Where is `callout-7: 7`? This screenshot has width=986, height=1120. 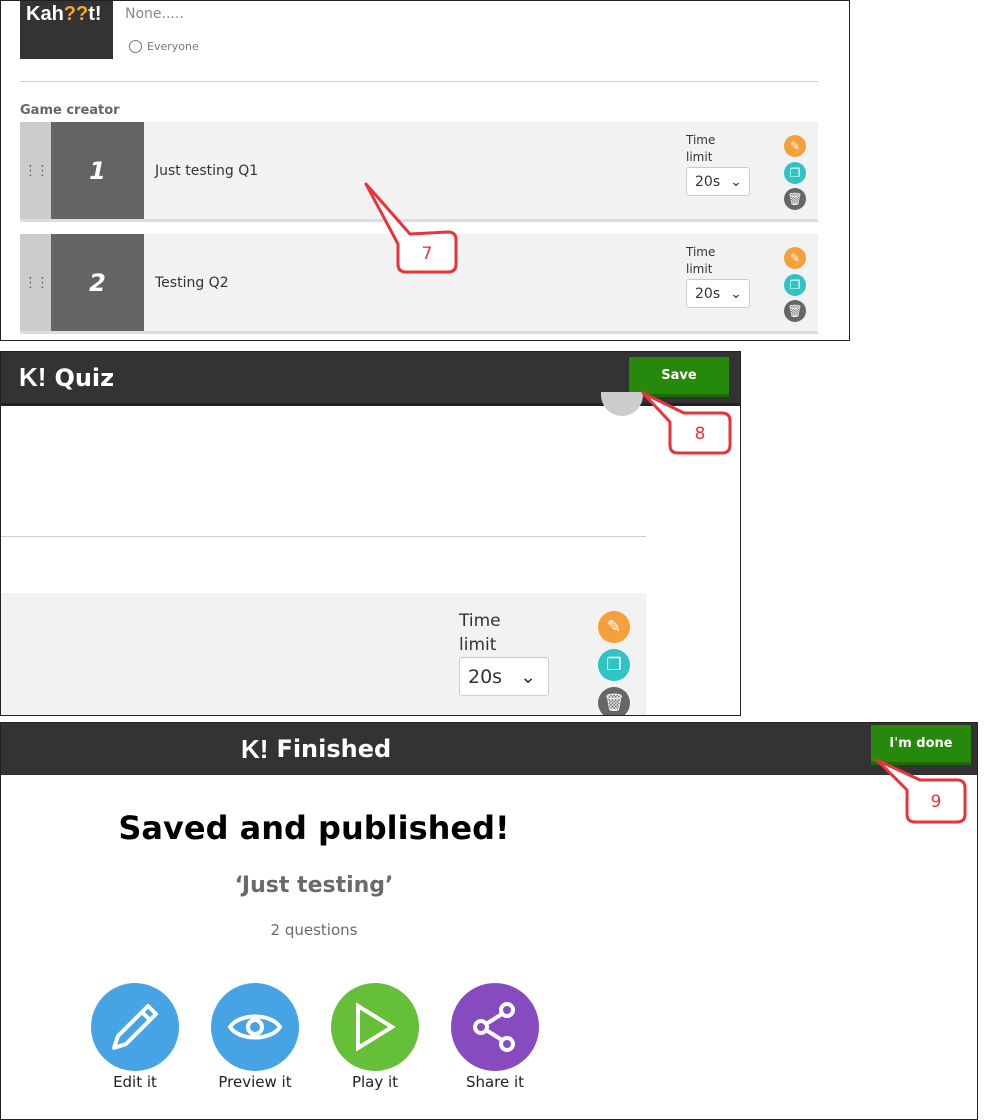 callout-7: 7 is located at coordinates (411, 228).